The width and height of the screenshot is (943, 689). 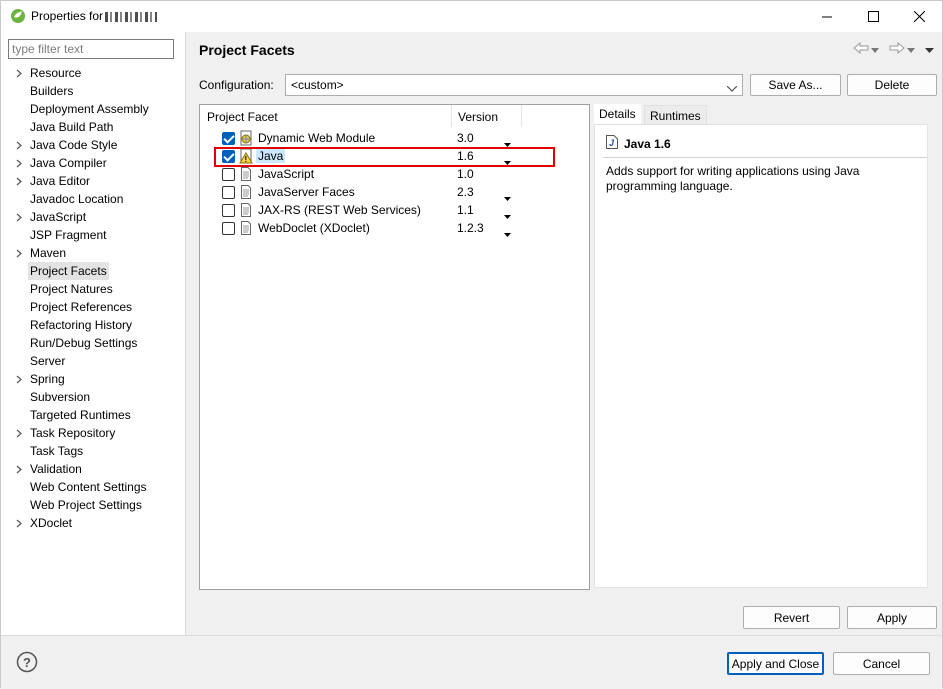 What do you see at coordinates (93, 181) in the screenshot?
I see `sidebar-item-java-editor: Java Editor` at bounding box center [93, 181].